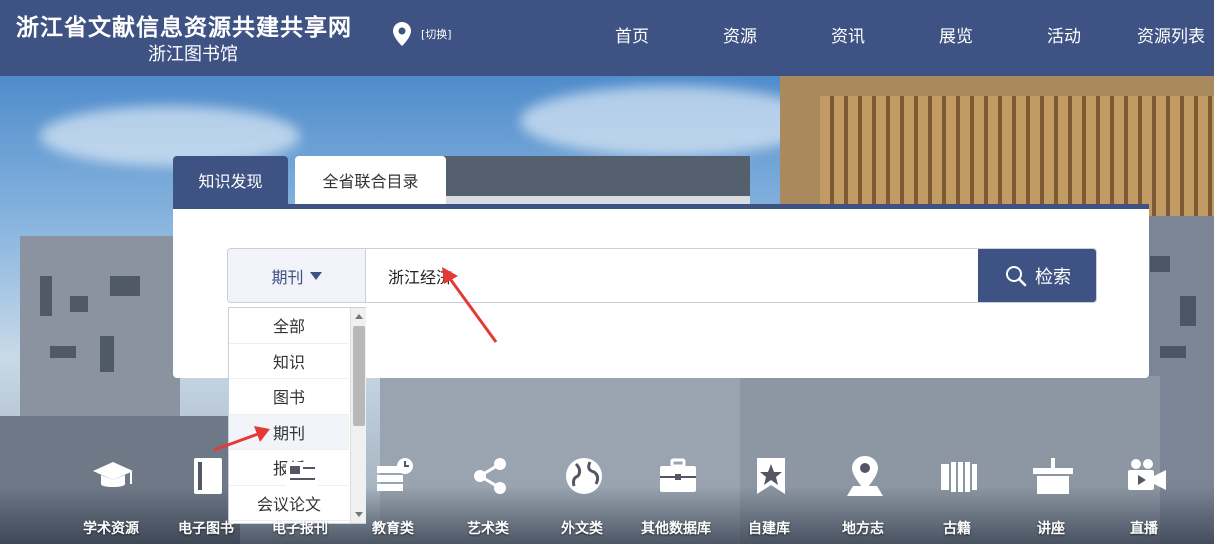  I want to click on category-education: 教育类, so click(393, 495).